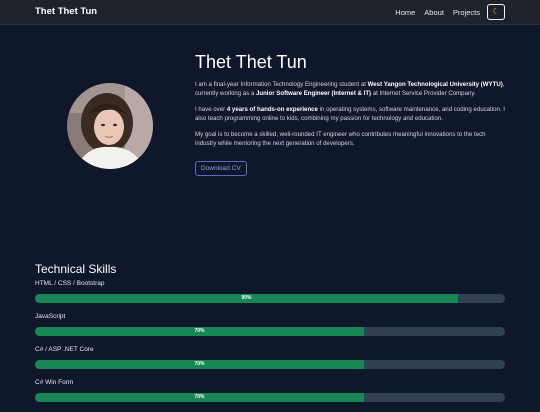  I want to click on profile-photo, so click(110, 126).